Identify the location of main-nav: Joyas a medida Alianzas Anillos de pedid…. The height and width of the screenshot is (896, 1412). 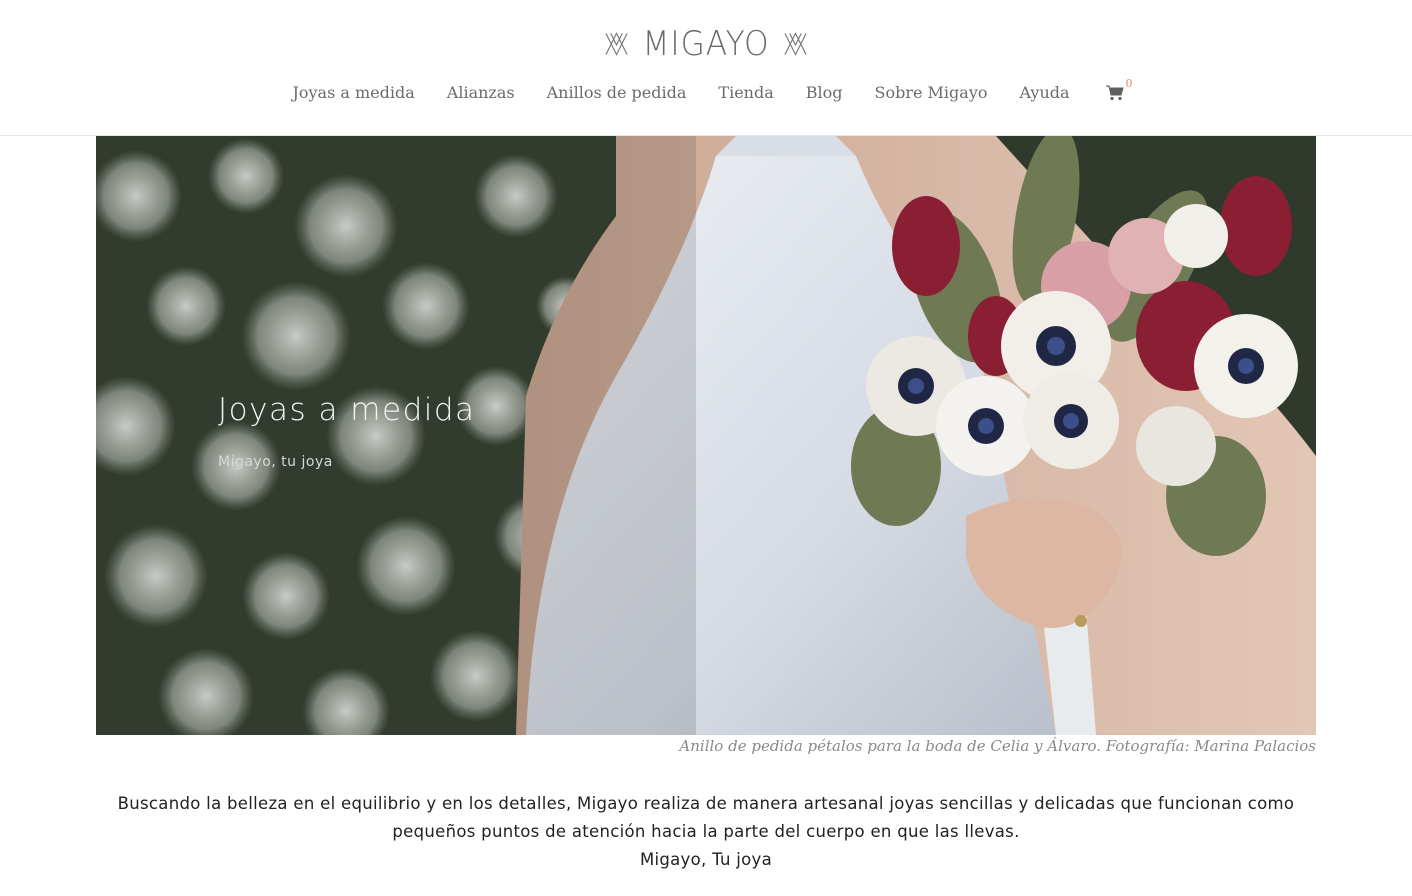
(706, 91).